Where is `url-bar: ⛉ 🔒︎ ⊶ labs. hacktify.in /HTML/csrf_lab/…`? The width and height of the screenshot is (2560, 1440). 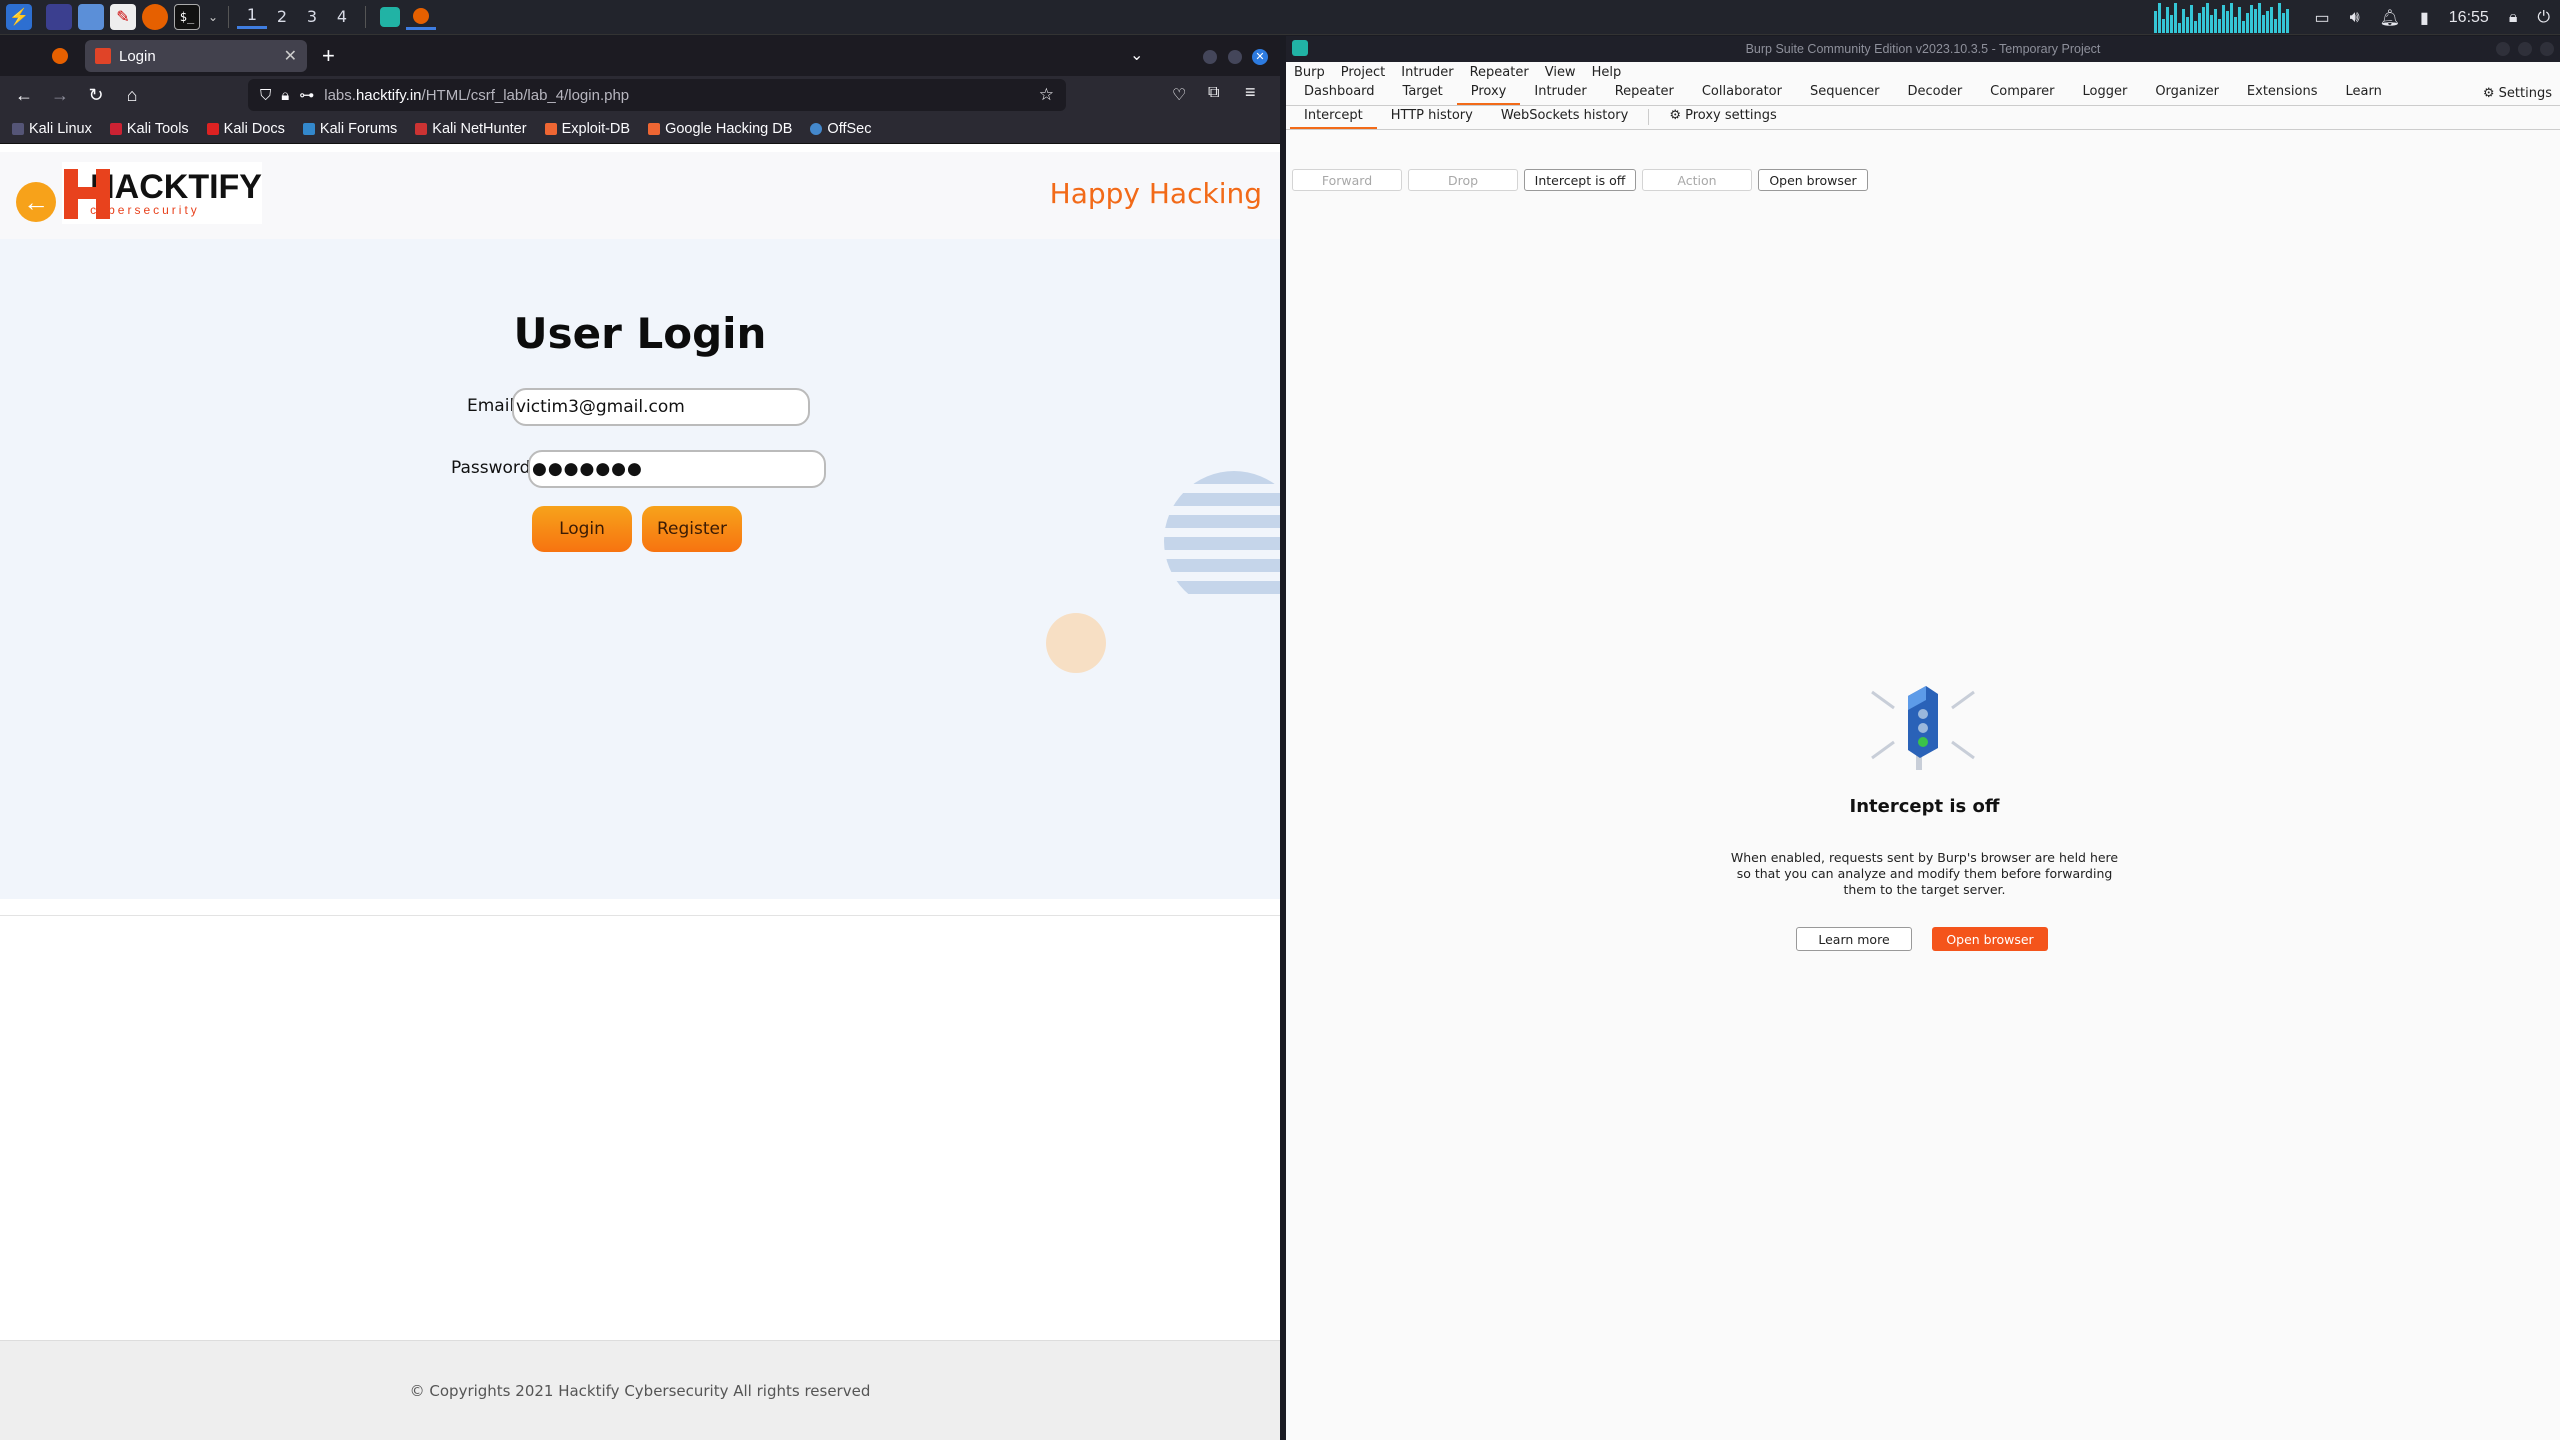 url-bar: ⛉ 🔒︎ ⊶ labs. hacktify.in /HTML/csrf_lab/… is located at coordinates (657, 95).